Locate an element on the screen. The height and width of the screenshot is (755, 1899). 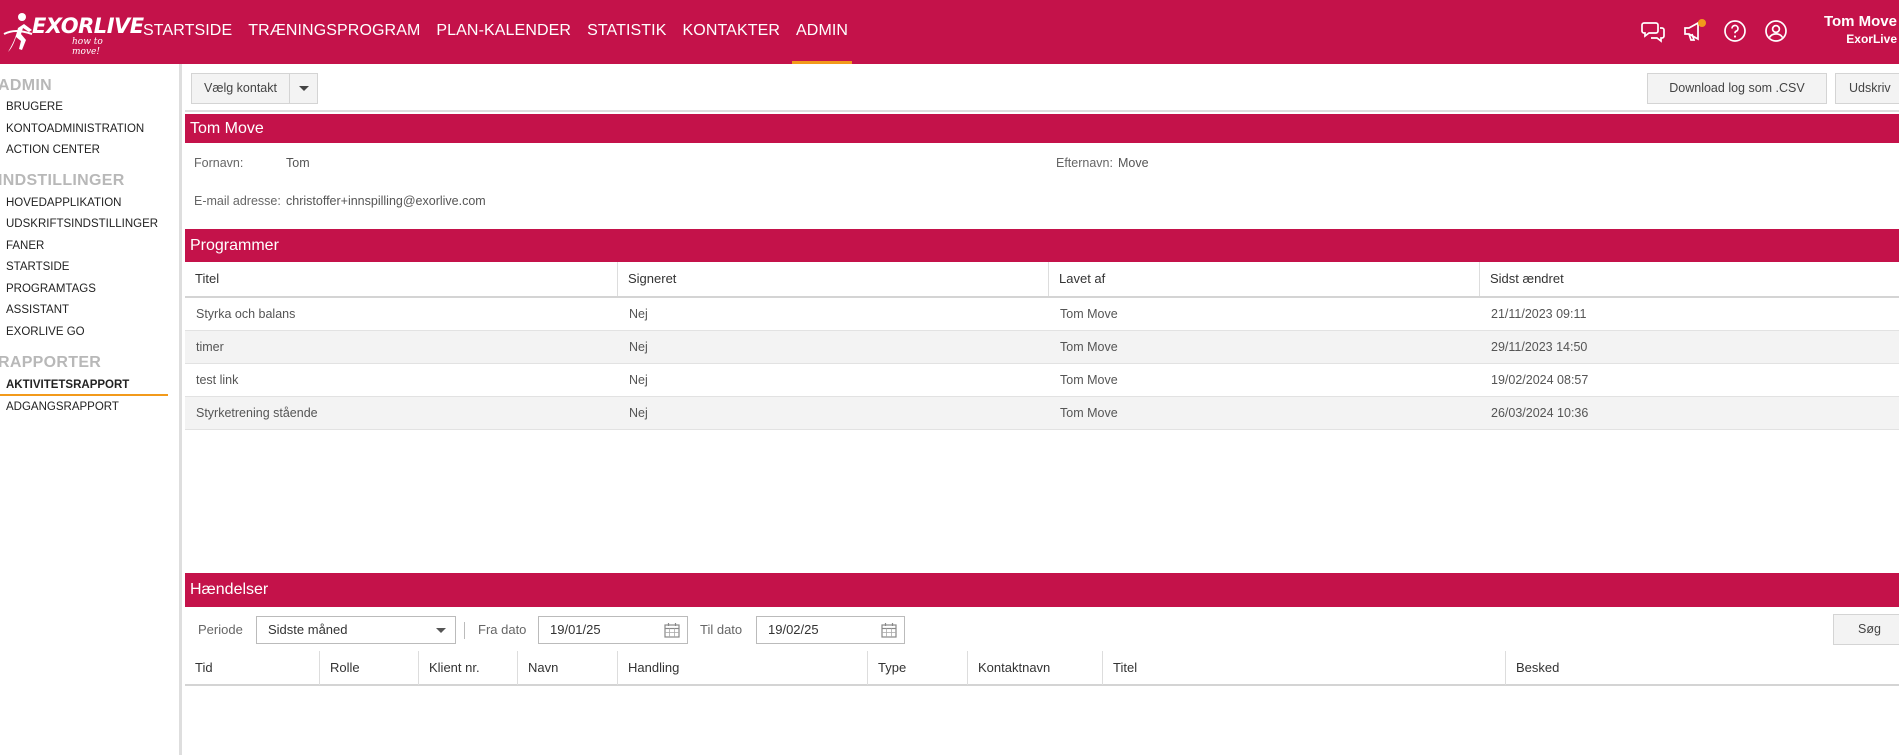
program-title: Styrketrening stående is located at coordinates (257, 413).